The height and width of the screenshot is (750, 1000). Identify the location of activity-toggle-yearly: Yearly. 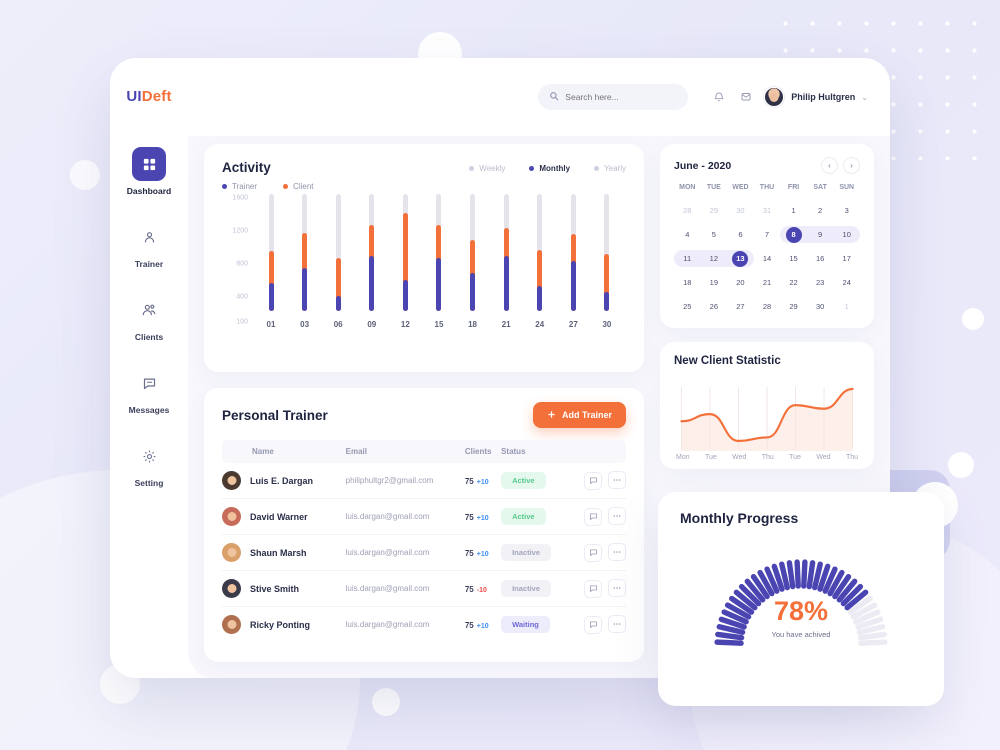
(610, 168).